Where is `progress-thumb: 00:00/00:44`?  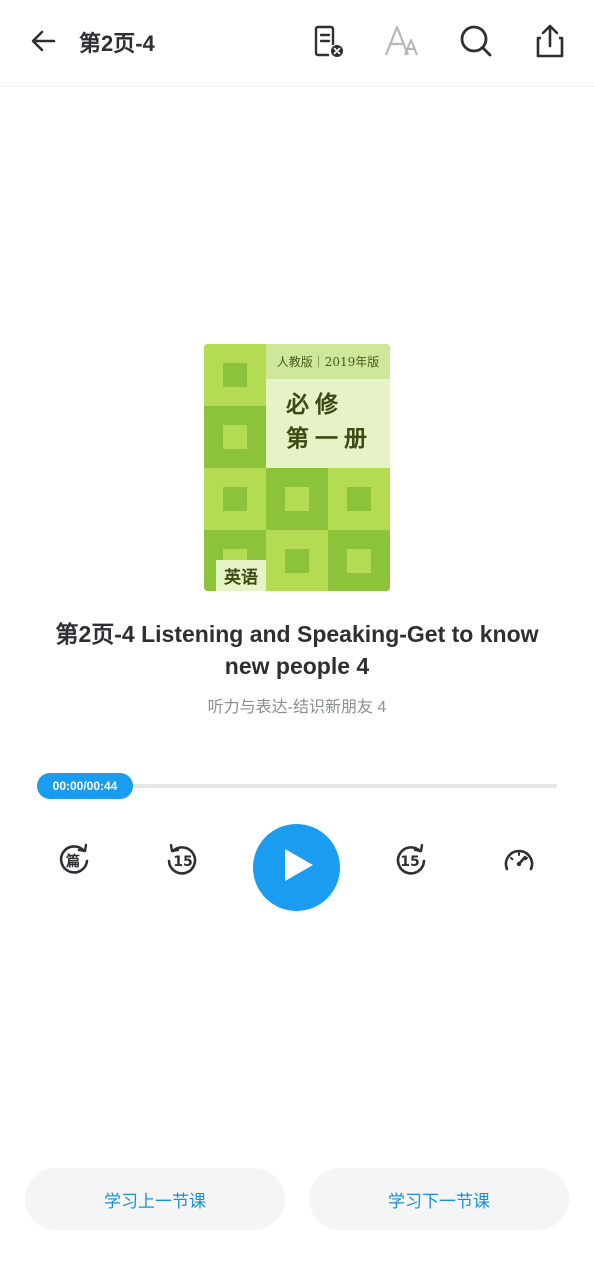
progress-thumb: 00:00/00:44 is located at coordinates (85, 786).